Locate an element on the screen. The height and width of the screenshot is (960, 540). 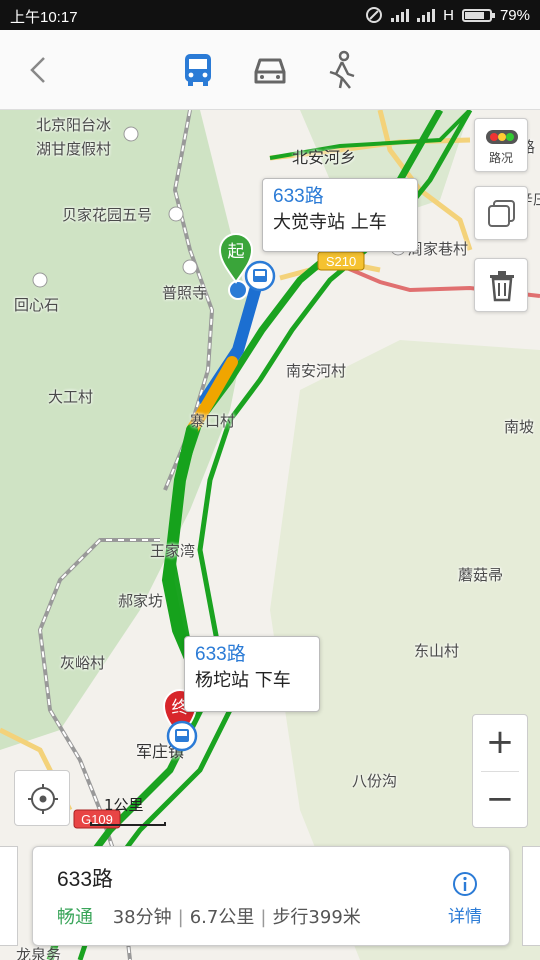
place-label: 贝家花园五号 is located at coordinates (107, 215).